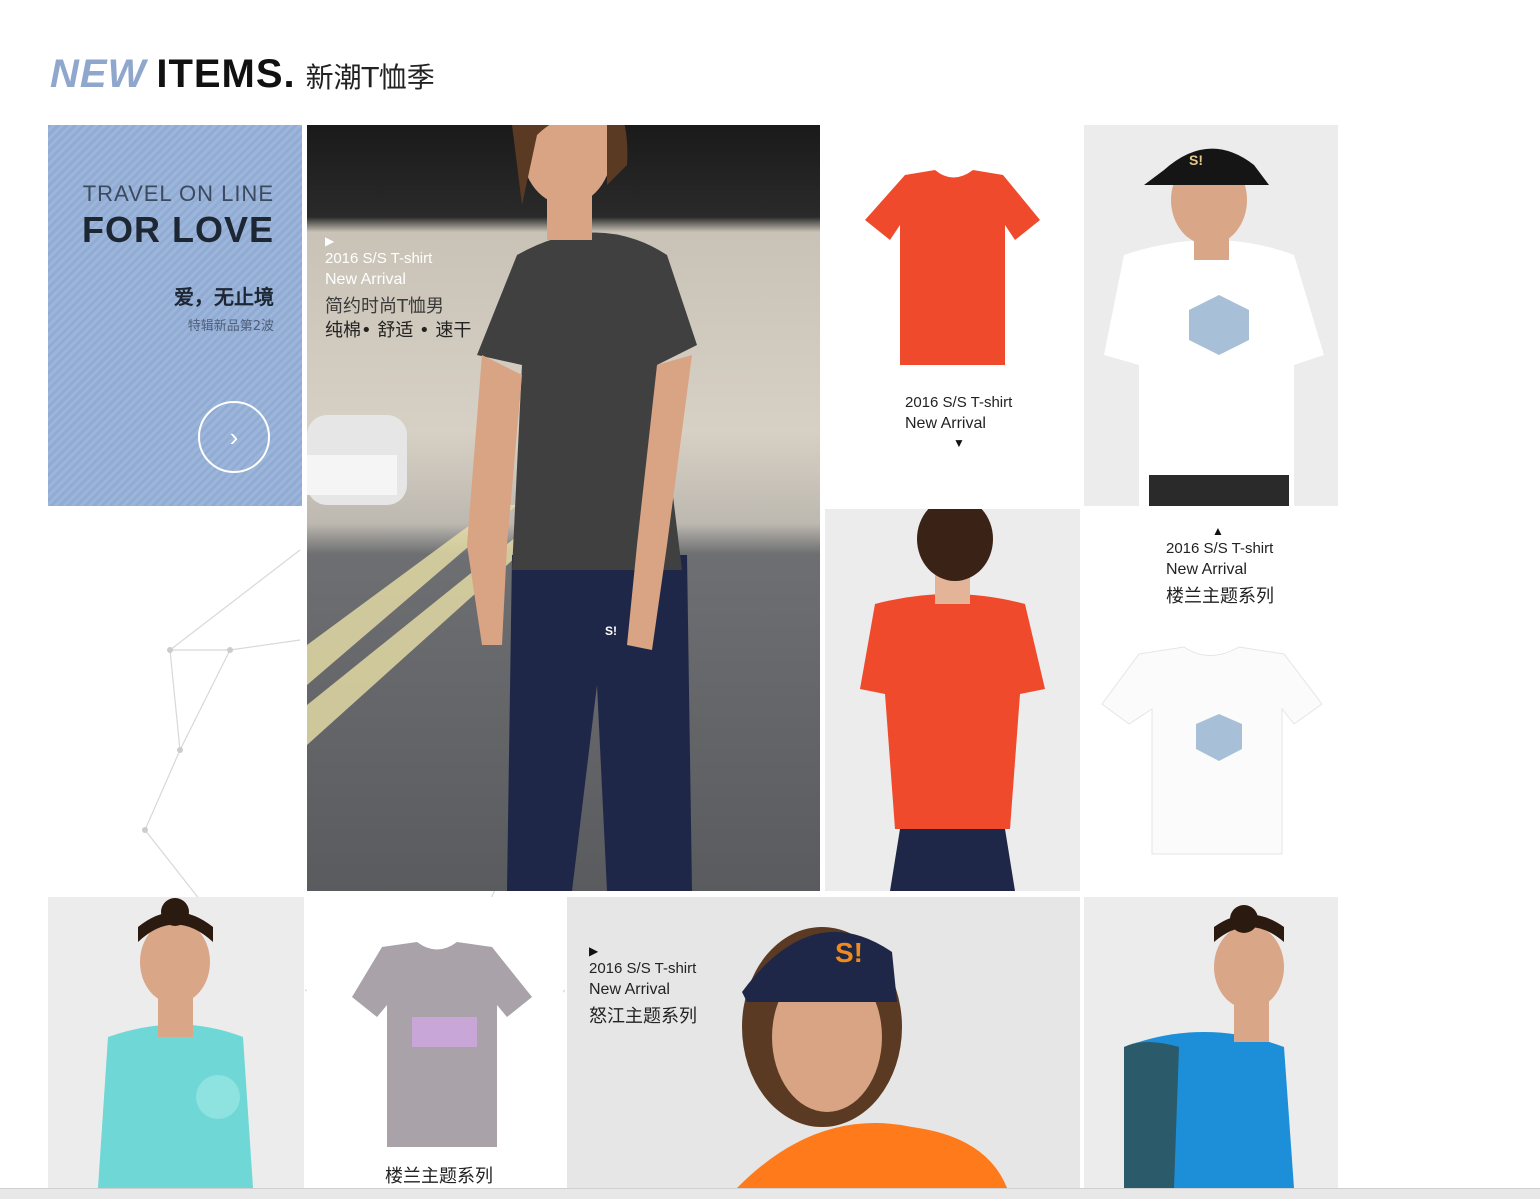 This screenshot has width=1540, height=1199. Describe the element at coordinates (175, 315) in the screenshot. I see `promo-tile: TRAVEL ON LINE FOR LOVE 爱，无止境 特辑新品第2波 ›` at that location.